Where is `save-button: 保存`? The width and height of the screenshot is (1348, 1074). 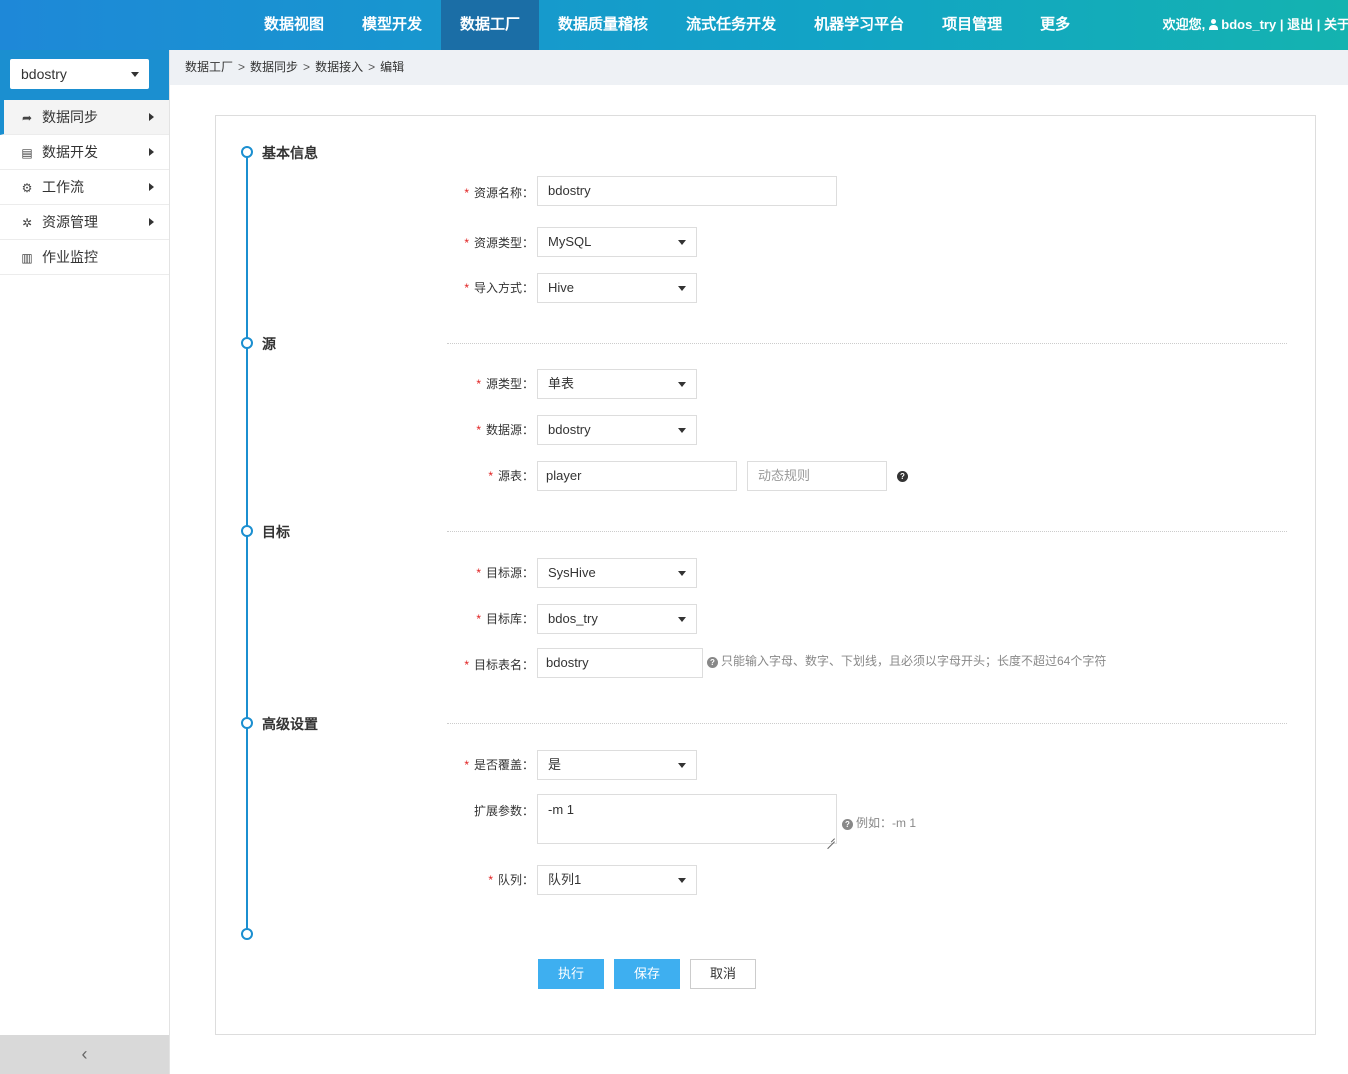 save-button: 保存 is located at coordinates (647, 974).